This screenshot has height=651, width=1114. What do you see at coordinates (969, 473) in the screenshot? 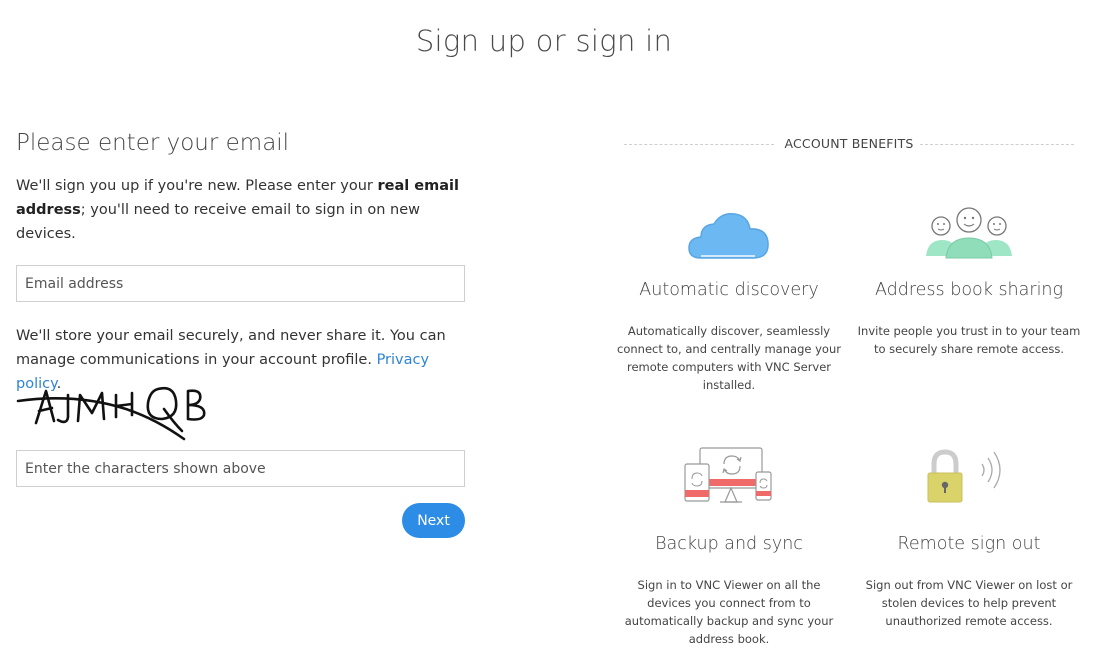
I see `padlock-signal-icon` at bounding box center [969, 473].